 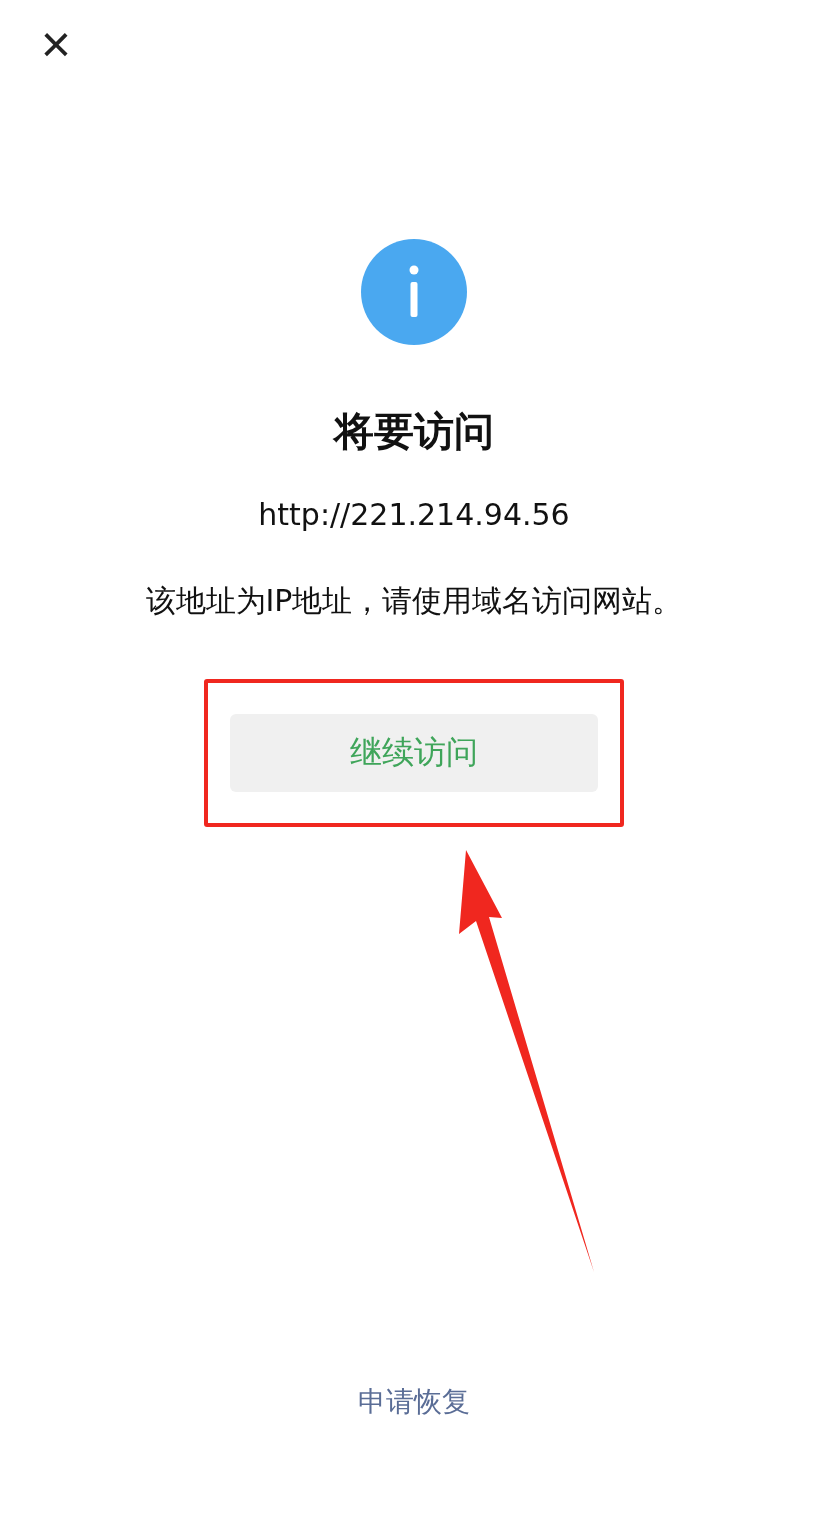 What do you see at coordinates (414, 753) in the screenshot?
I see `continue-button: 继续访问` at bounding box center [414, 753].